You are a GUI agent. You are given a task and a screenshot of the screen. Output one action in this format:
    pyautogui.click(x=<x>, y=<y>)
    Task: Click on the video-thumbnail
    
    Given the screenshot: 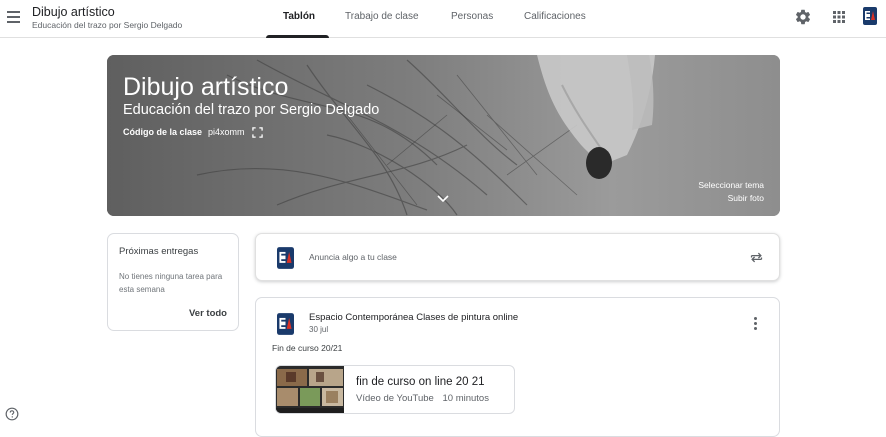 What is the action you would take?
    pyautogui.click(x=310, y=389)
    